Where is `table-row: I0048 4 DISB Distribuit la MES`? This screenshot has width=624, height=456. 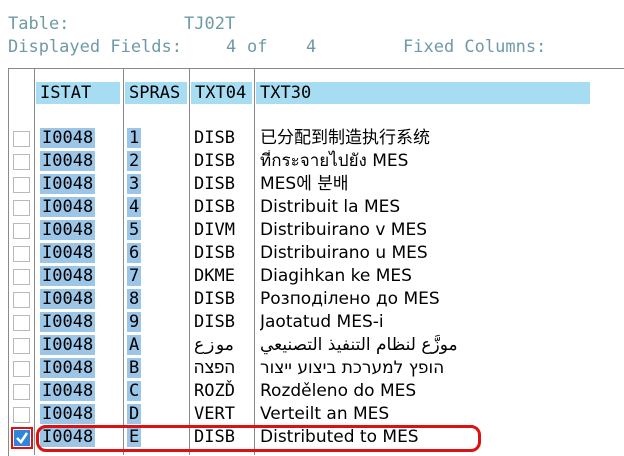
table-row: I0048 4 DISB Distribuit la MES is located at coordinates (312, 207).